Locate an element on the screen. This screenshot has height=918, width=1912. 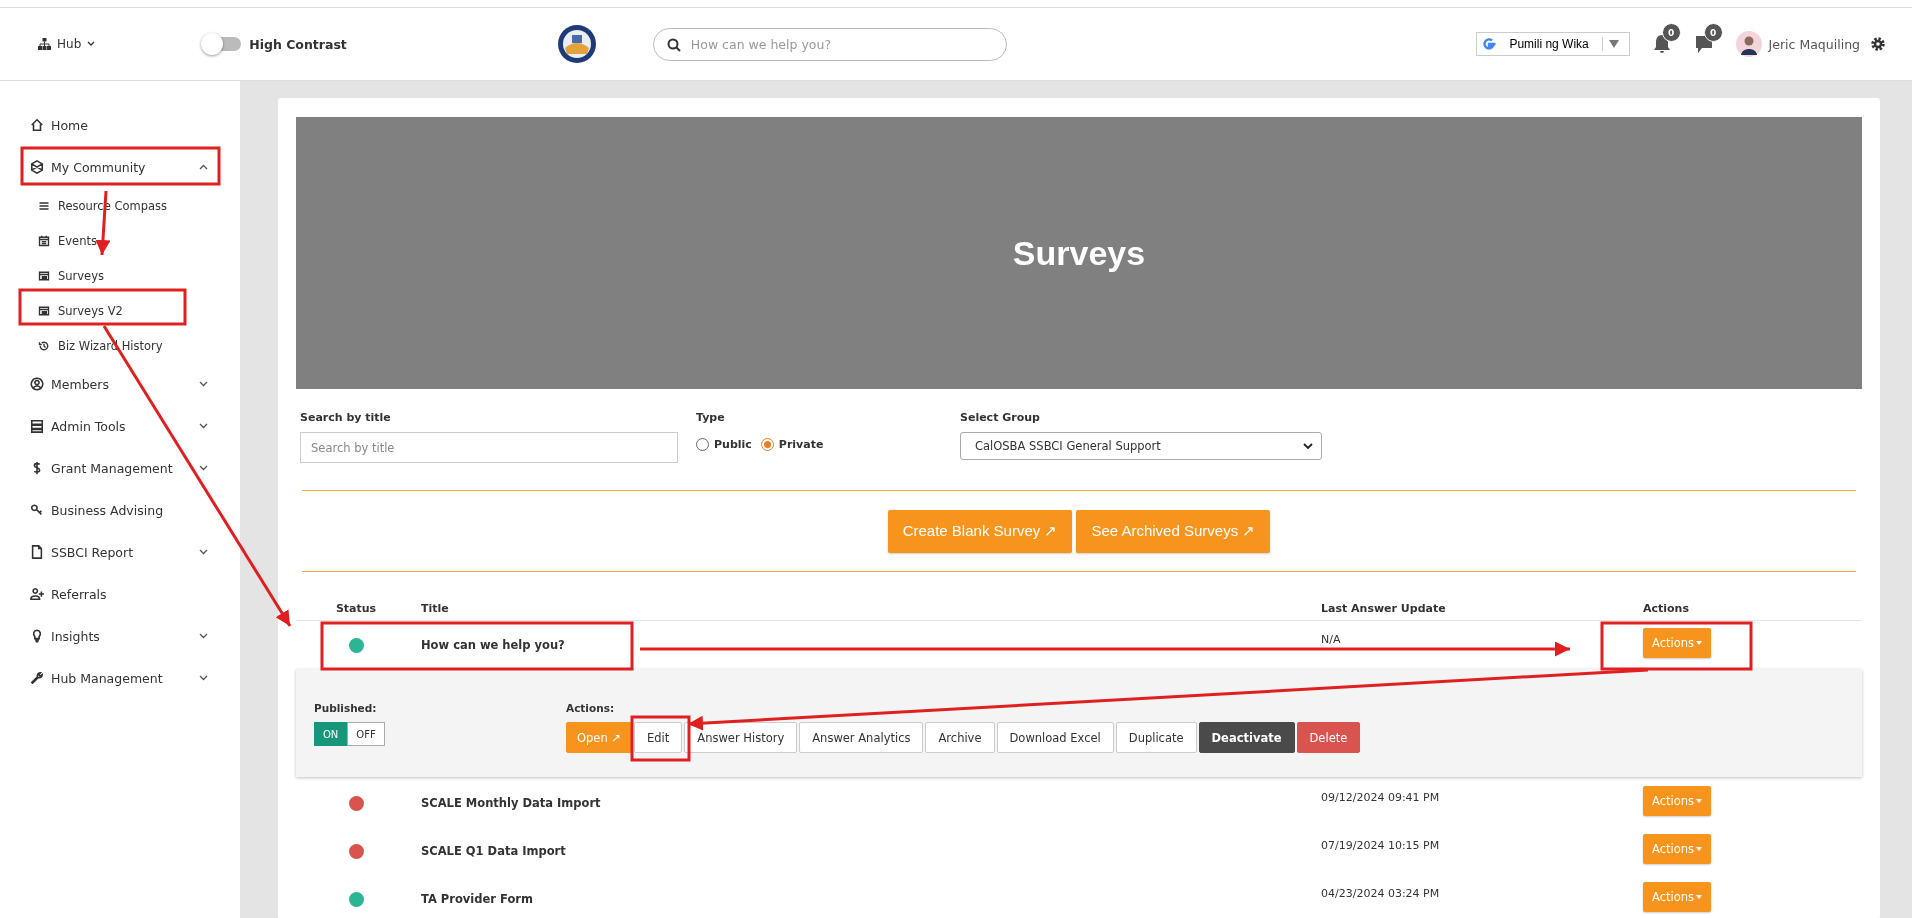
table-cell-text: N/A is located at coordinates (1331, 639).